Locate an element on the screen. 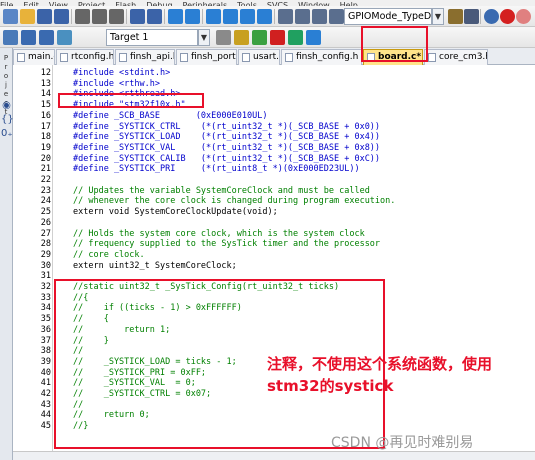 This screenshot has width=535, height=460. target-select: Target 1 is located at coordinates (152, 37).